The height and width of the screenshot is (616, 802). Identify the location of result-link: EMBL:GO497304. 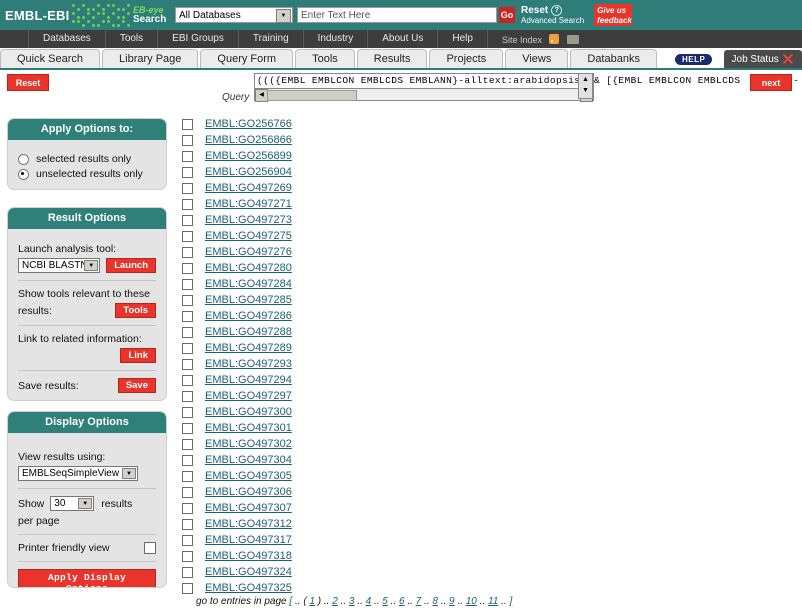
(248, 460).